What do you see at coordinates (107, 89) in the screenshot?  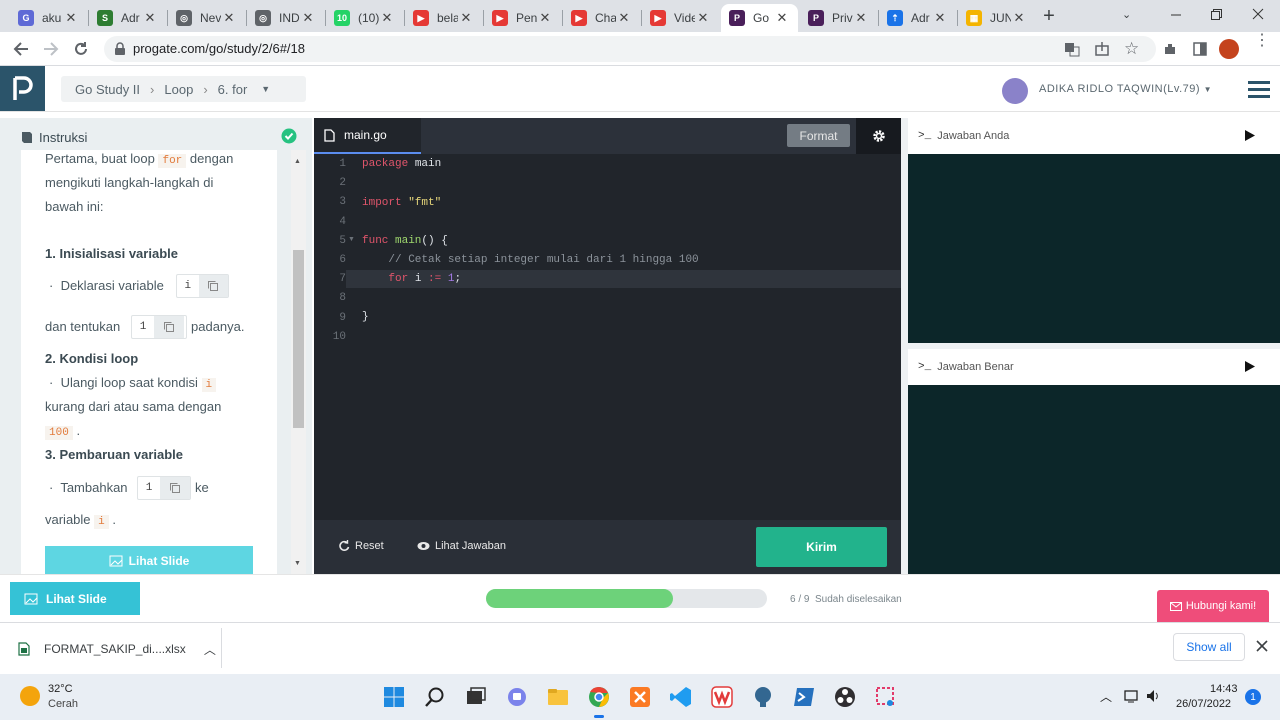 I see `breadcrumb-course: Go Study II` at bounding box center [107, 89].